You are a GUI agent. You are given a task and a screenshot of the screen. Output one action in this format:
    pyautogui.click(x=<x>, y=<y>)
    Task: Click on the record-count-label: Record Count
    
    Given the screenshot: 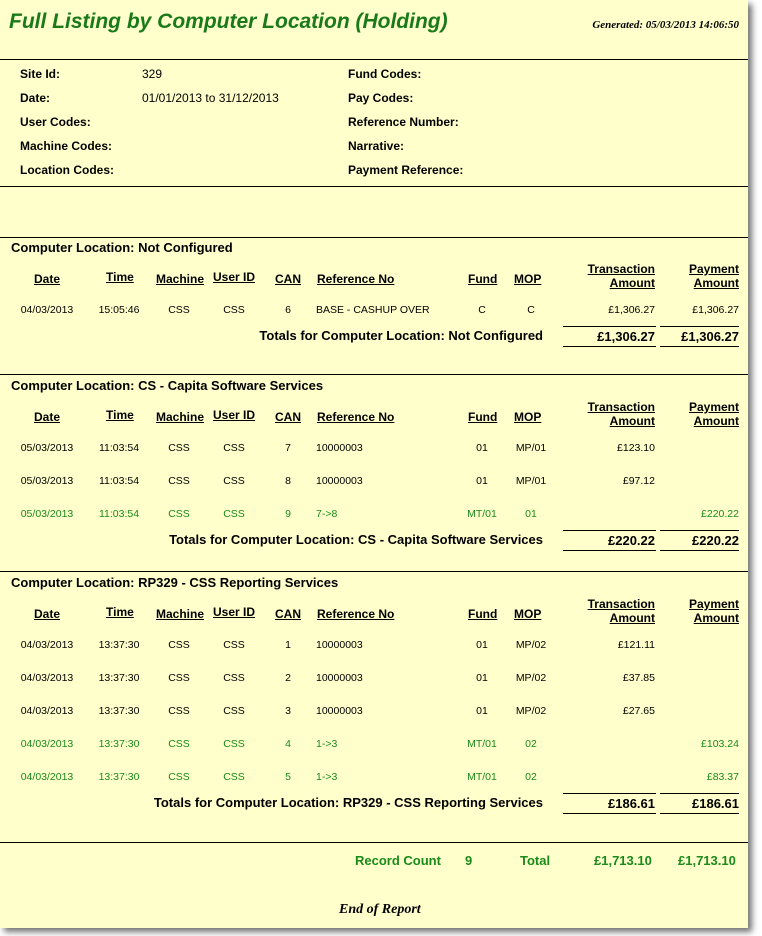 What is the action you would take?
    pyautogui.click(x=398, y=860)
    